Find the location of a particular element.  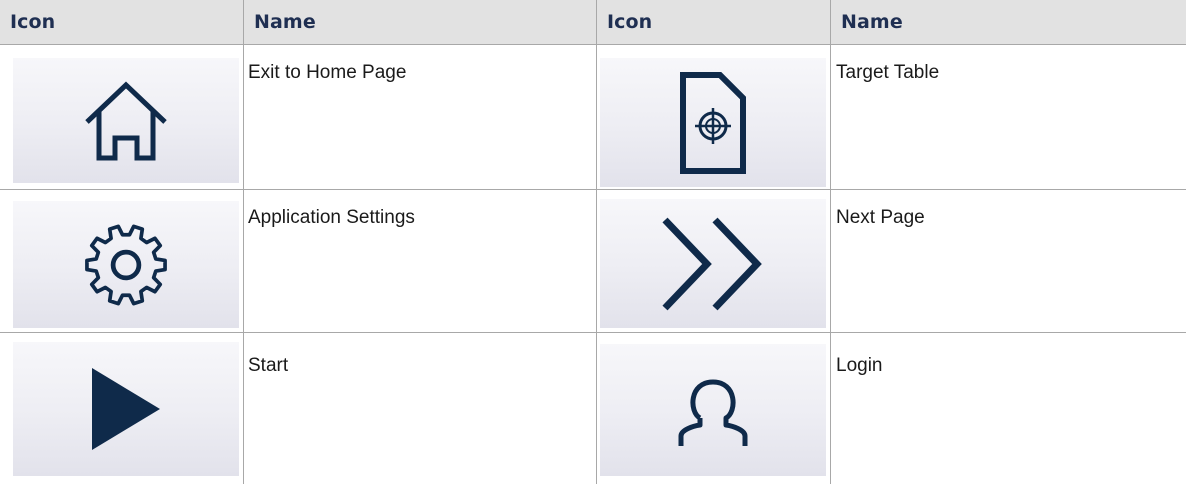

target-table-icon is located at coordinates (713, 123).